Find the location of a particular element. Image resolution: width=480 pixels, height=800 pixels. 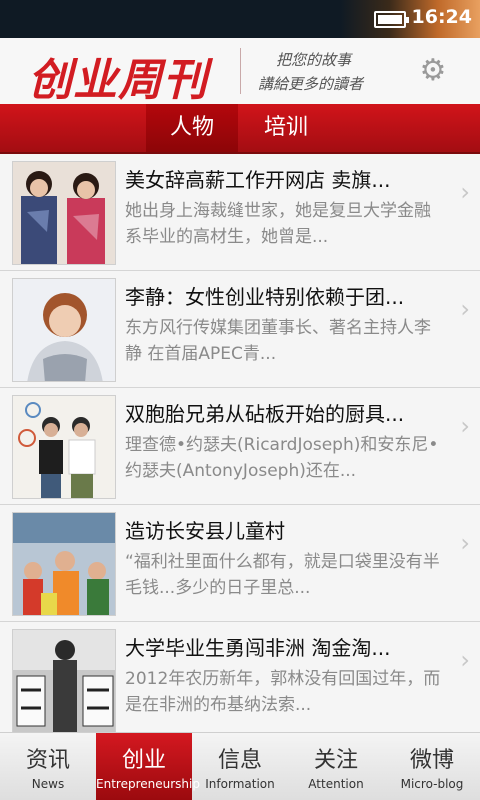

gear-icon: ⚙ is located at coordinates (433, 71).